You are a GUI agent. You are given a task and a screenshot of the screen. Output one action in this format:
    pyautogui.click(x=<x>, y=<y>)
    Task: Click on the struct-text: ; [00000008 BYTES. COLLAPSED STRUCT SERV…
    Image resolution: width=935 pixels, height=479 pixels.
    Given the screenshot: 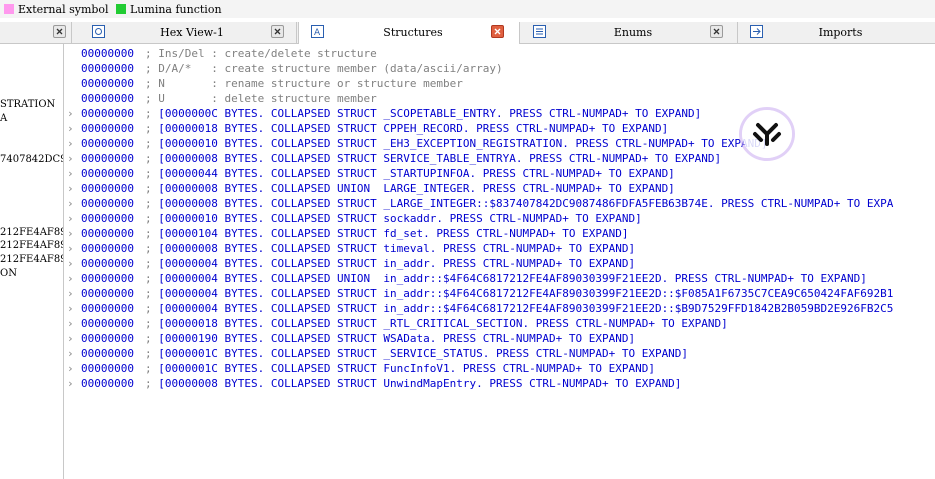 What is the action you would take?
    pyautogui.click(x=433, y=158)
    